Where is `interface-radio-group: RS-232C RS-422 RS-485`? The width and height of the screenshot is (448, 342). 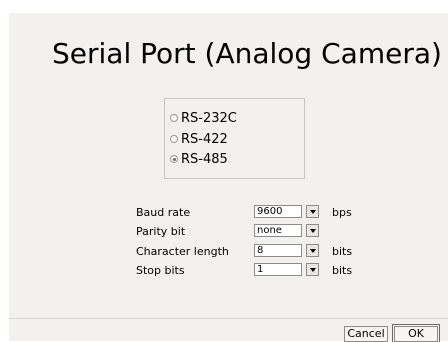
interface-radio-group: RS-232C RS-422 RS-485 is located at coordinates (234, 138).